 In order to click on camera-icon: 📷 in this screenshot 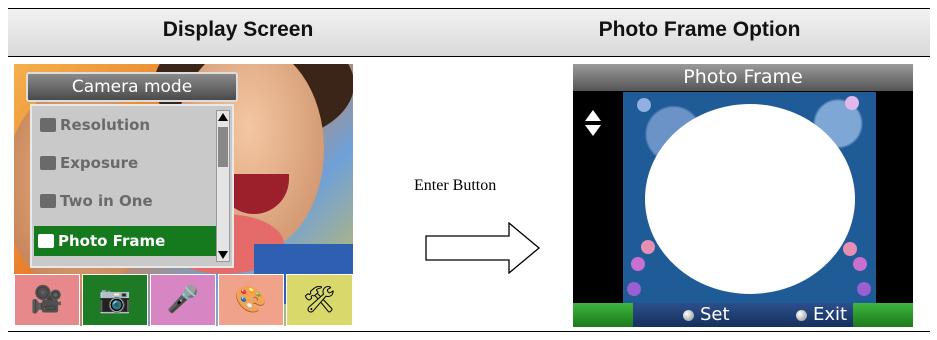, I will do `click(115, 300)`.